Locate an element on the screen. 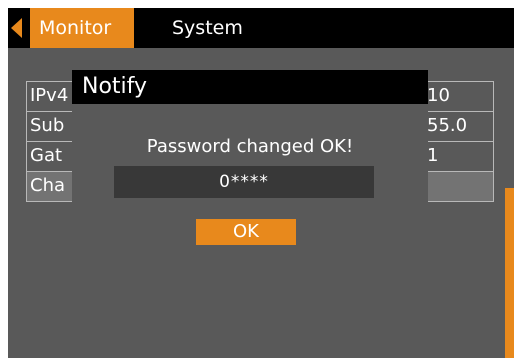  dialog-message: Password changed OK! is located at coordinates (250, 146).